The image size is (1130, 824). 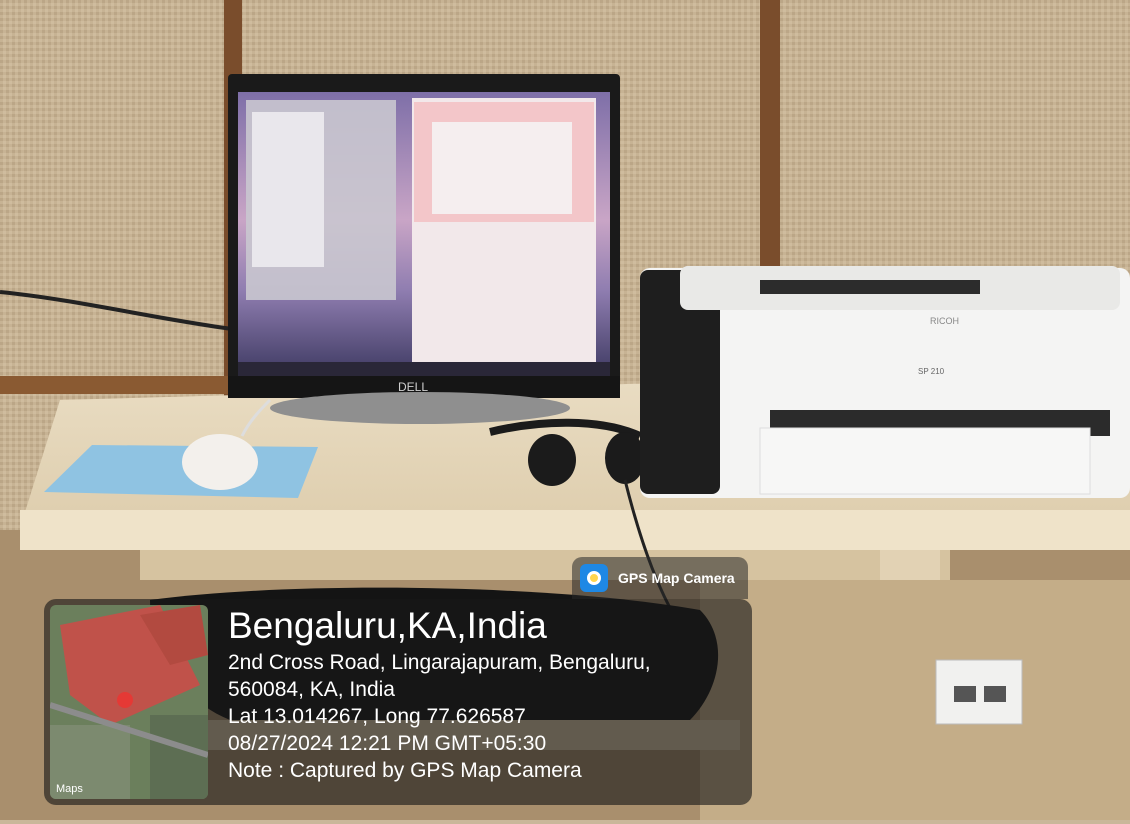 What do you see at coordinates (625, 458) in the screenshot?
I see `headset-ear-right` at bounding box center [625, 458].